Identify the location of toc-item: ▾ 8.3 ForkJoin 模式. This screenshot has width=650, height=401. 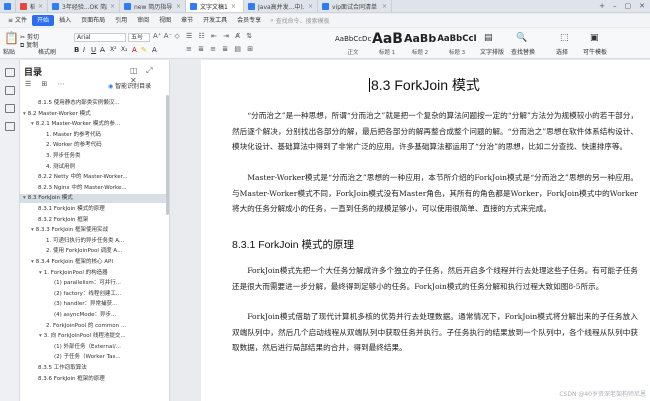
(94, 199).